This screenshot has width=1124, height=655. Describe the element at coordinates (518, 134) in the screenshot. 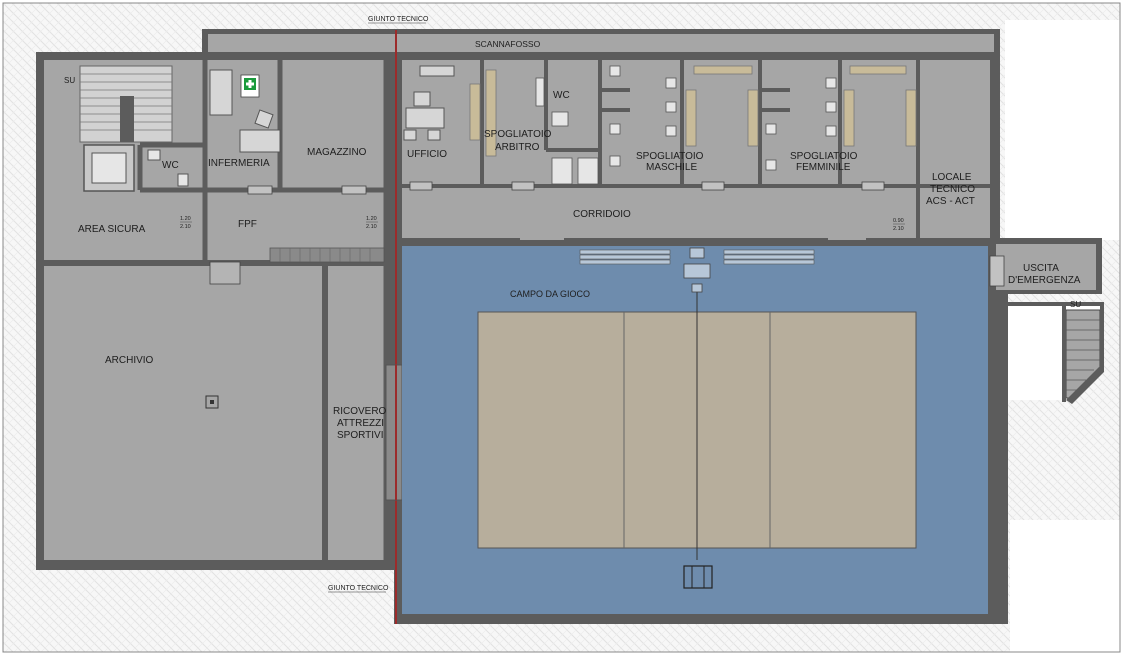

I see `spogliatoio-arbitro-label-1: SPOGLIATOIO` at that location.